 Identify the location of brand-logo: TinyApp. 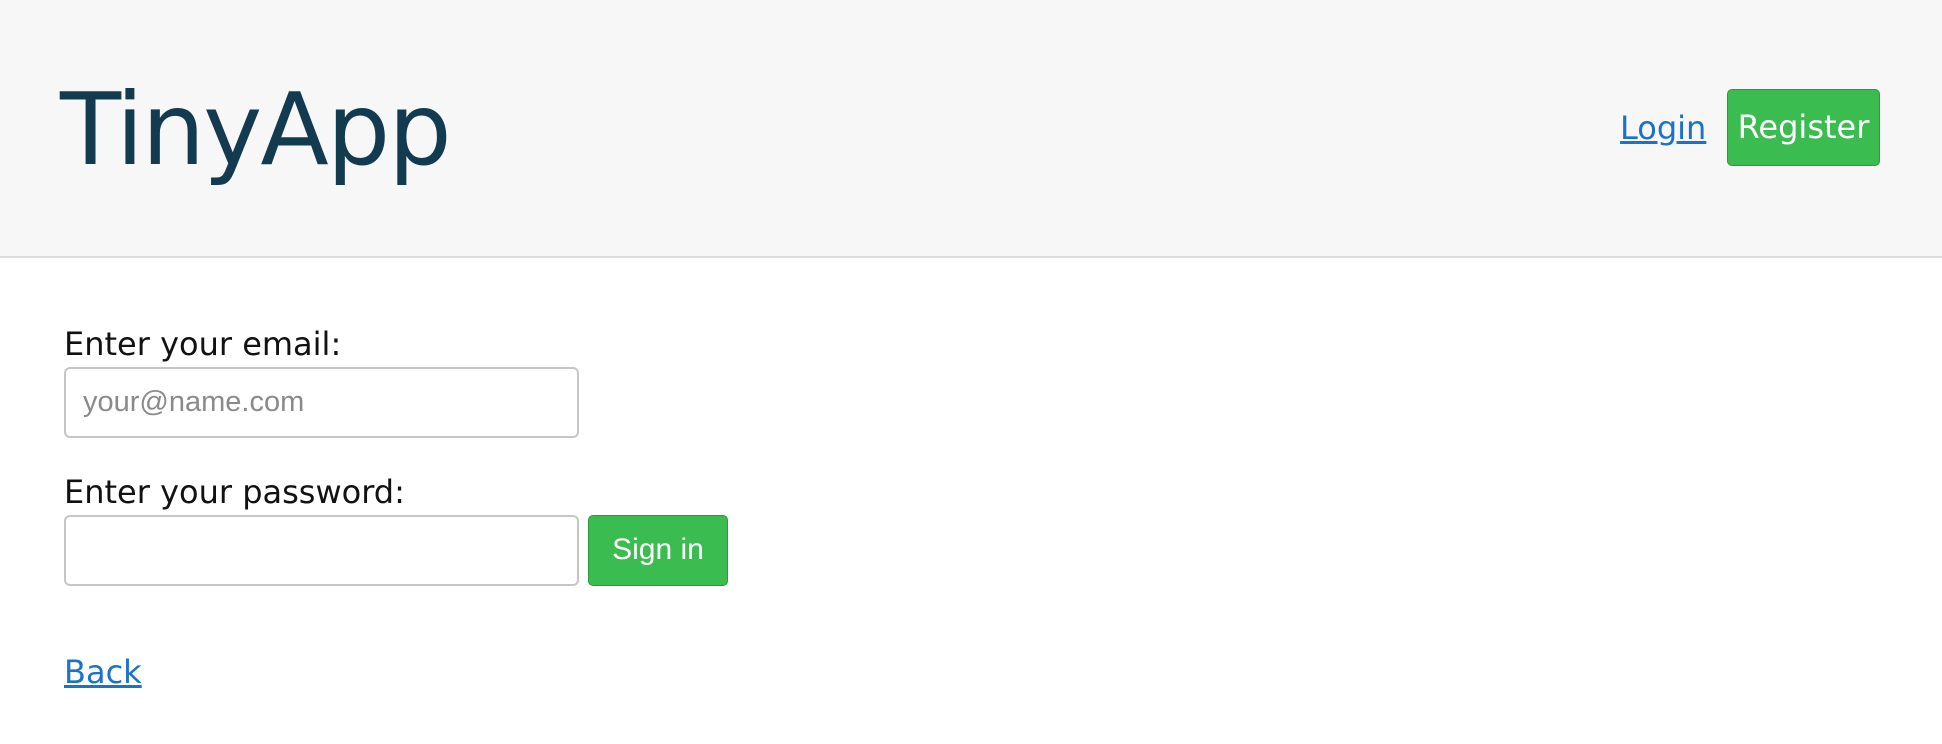
(256, 130).